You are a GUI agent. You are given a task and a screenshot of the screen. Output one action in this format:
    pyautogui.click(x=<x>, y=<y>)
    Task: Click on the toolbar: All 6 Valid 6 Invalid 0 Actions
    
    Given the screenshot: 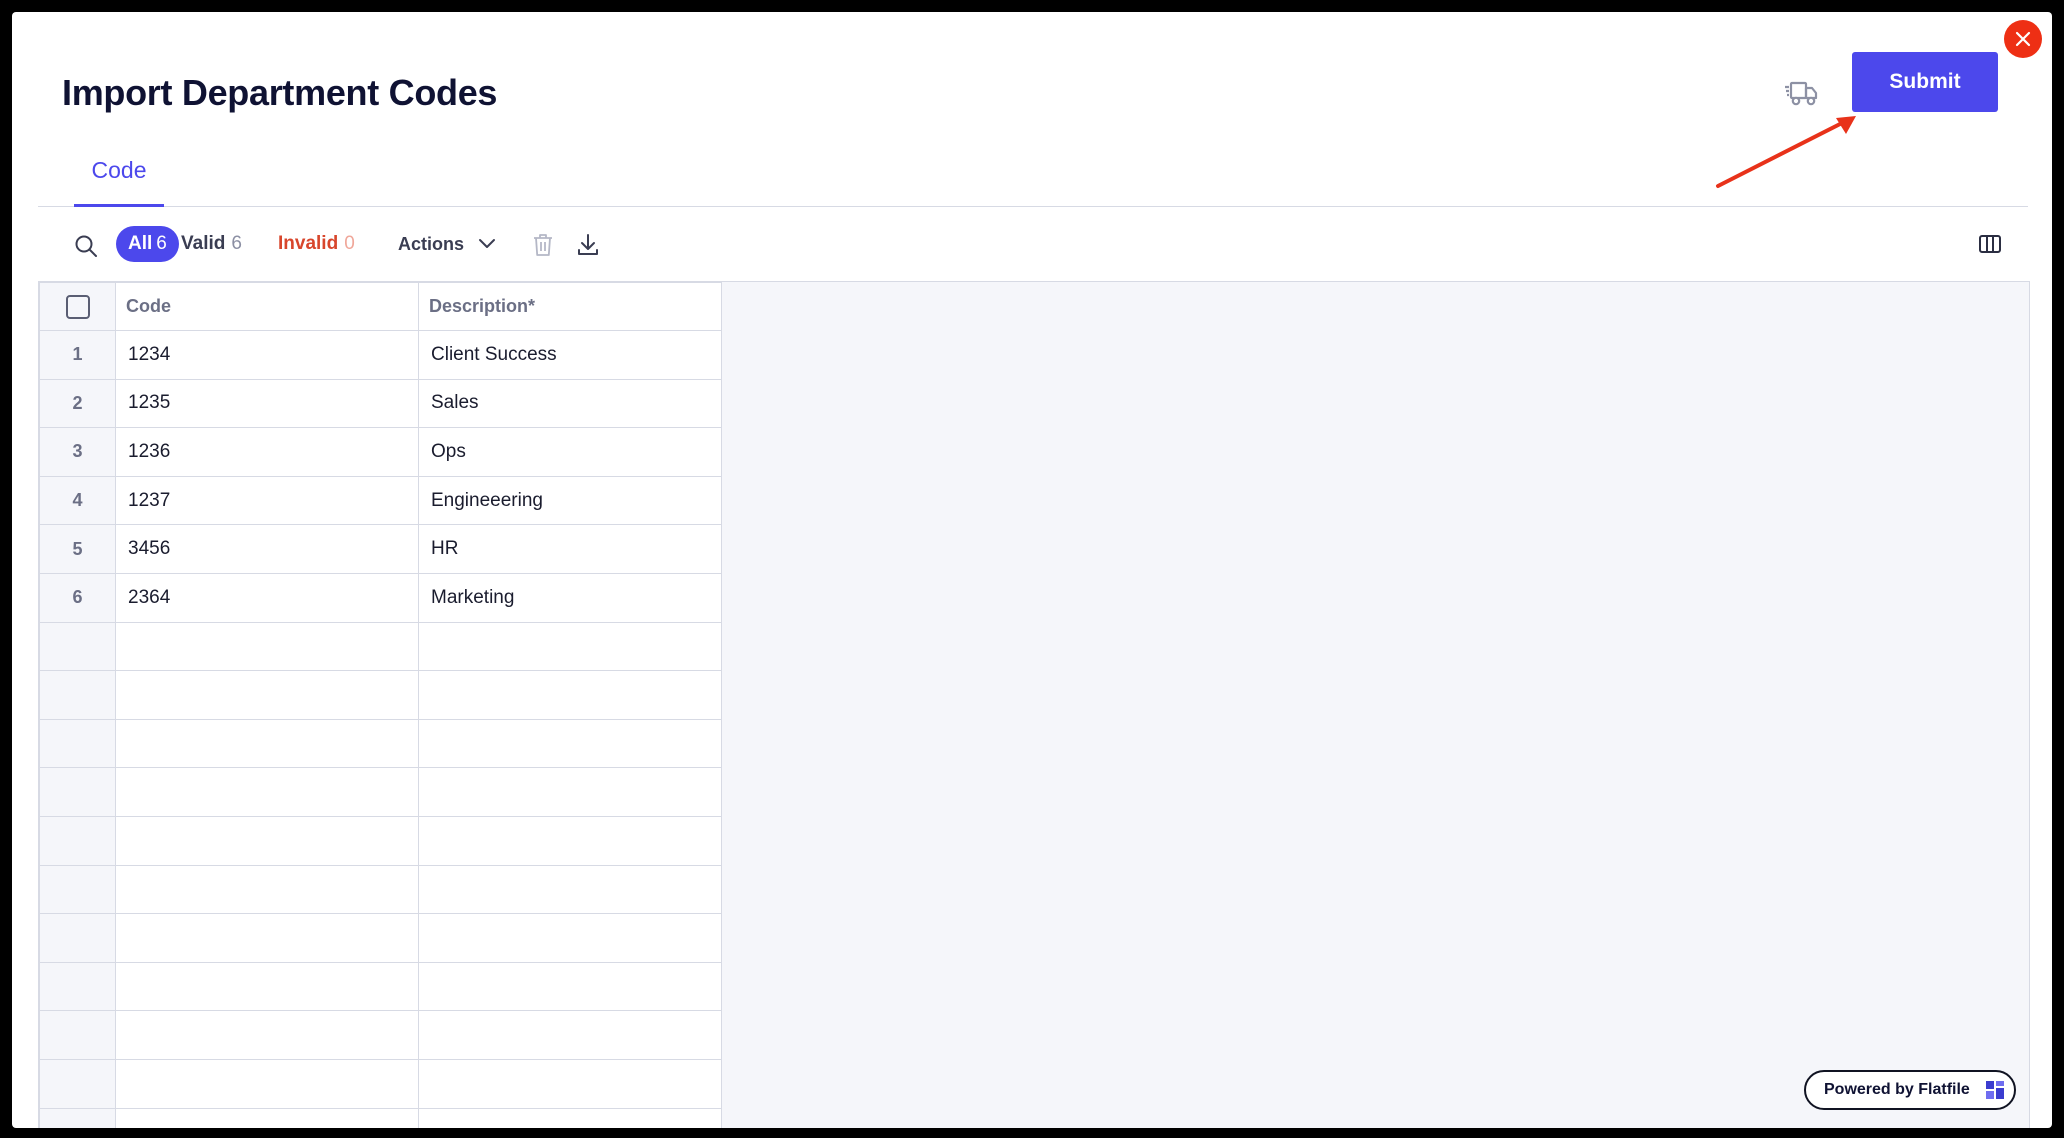 What is the action you would take?
    pyautogui.click(x=1033, y=245)
    